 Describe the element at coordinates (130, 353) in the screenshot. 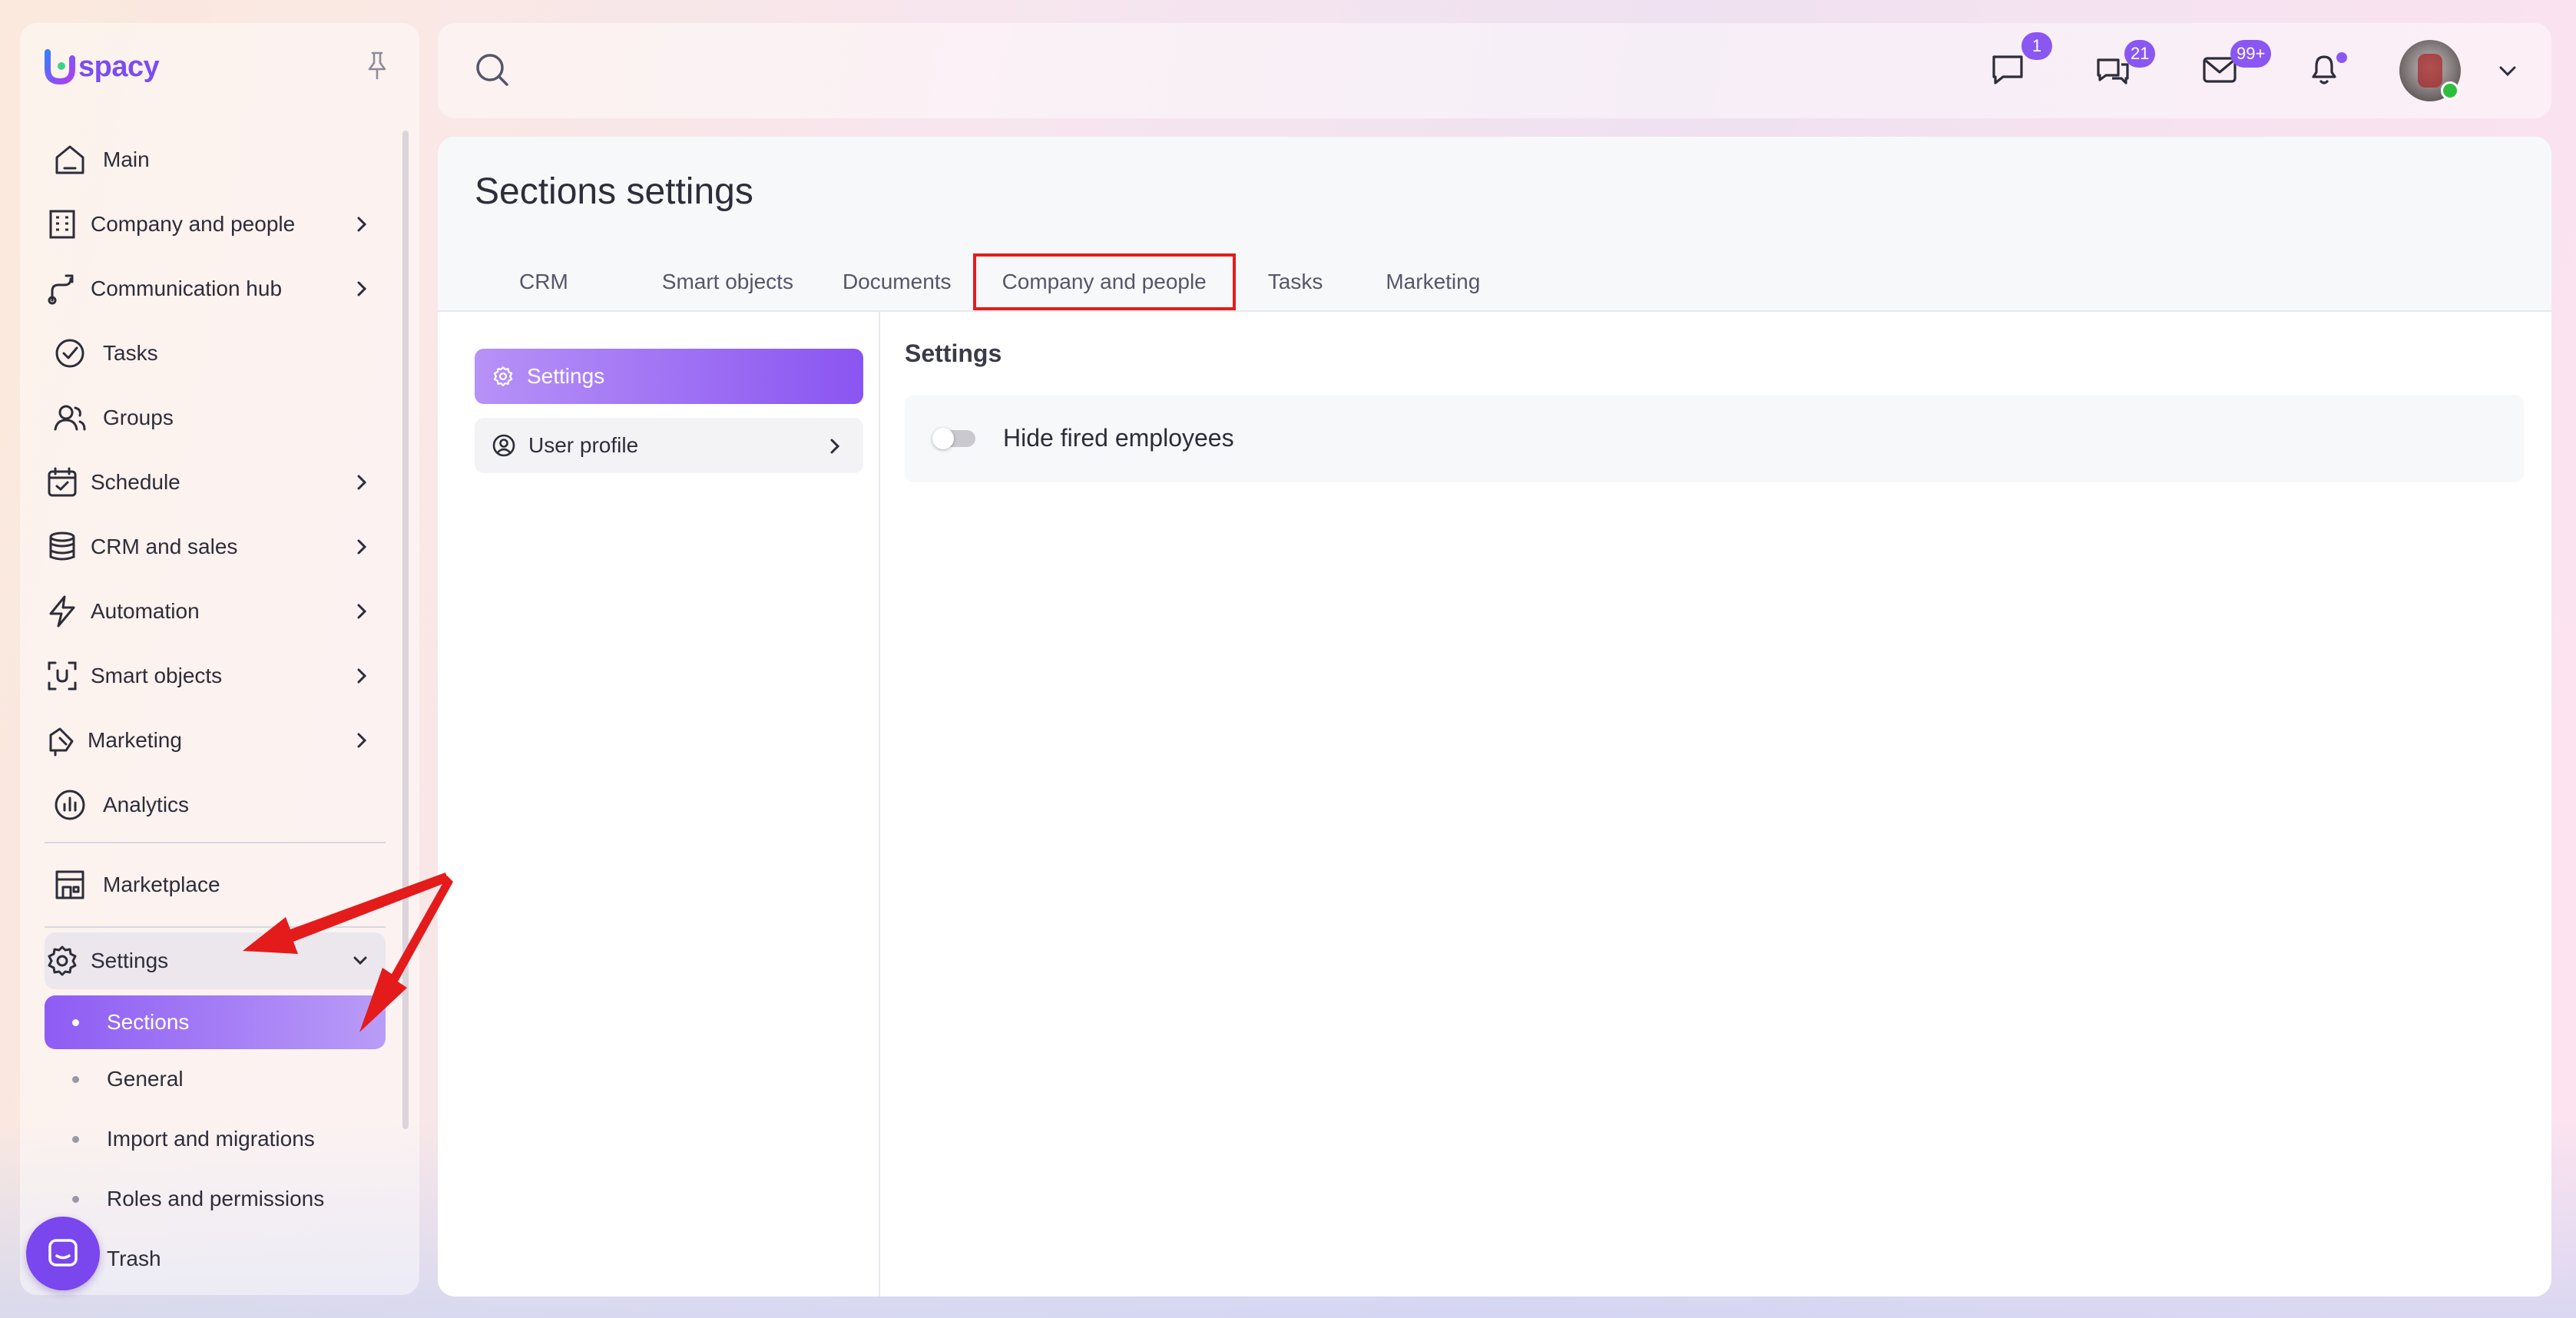

I see `sidebar-item-label: Tasks` at that location.